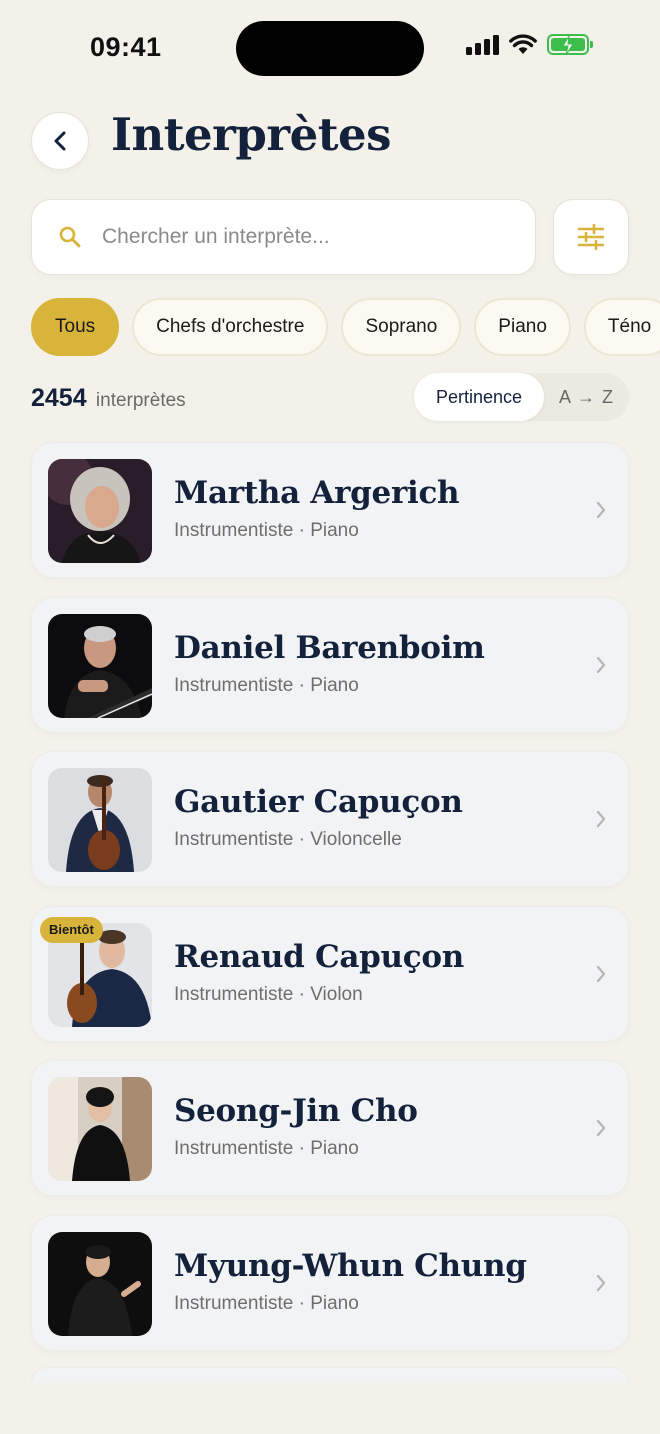 The height and width of the screenshot is (1434, 660). I want to click on chevron-left-icon, so click(60, 141).